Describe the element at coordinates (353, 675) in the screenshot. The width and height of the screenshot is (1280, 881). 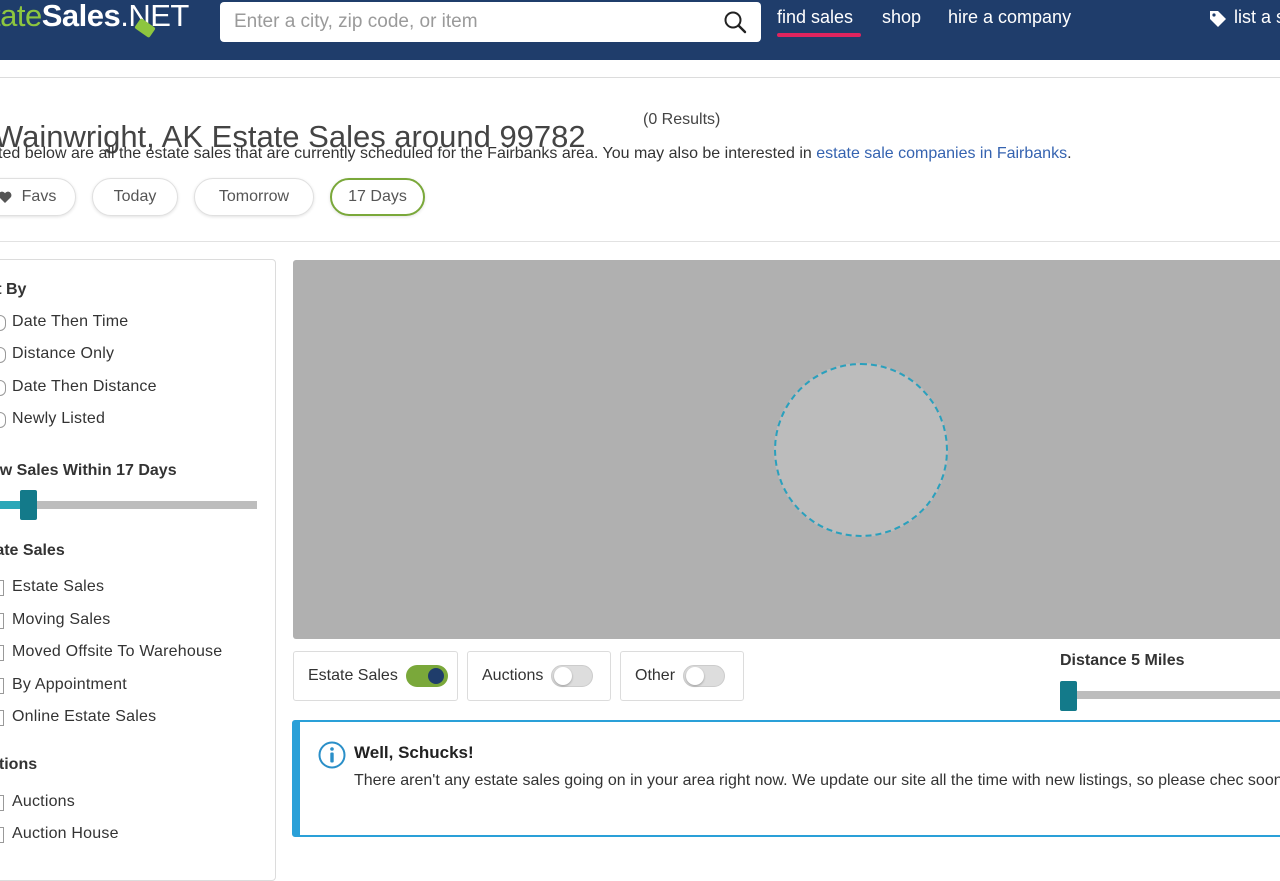
I see `estate-sales-toggle-label: Estate Sales` at that location.